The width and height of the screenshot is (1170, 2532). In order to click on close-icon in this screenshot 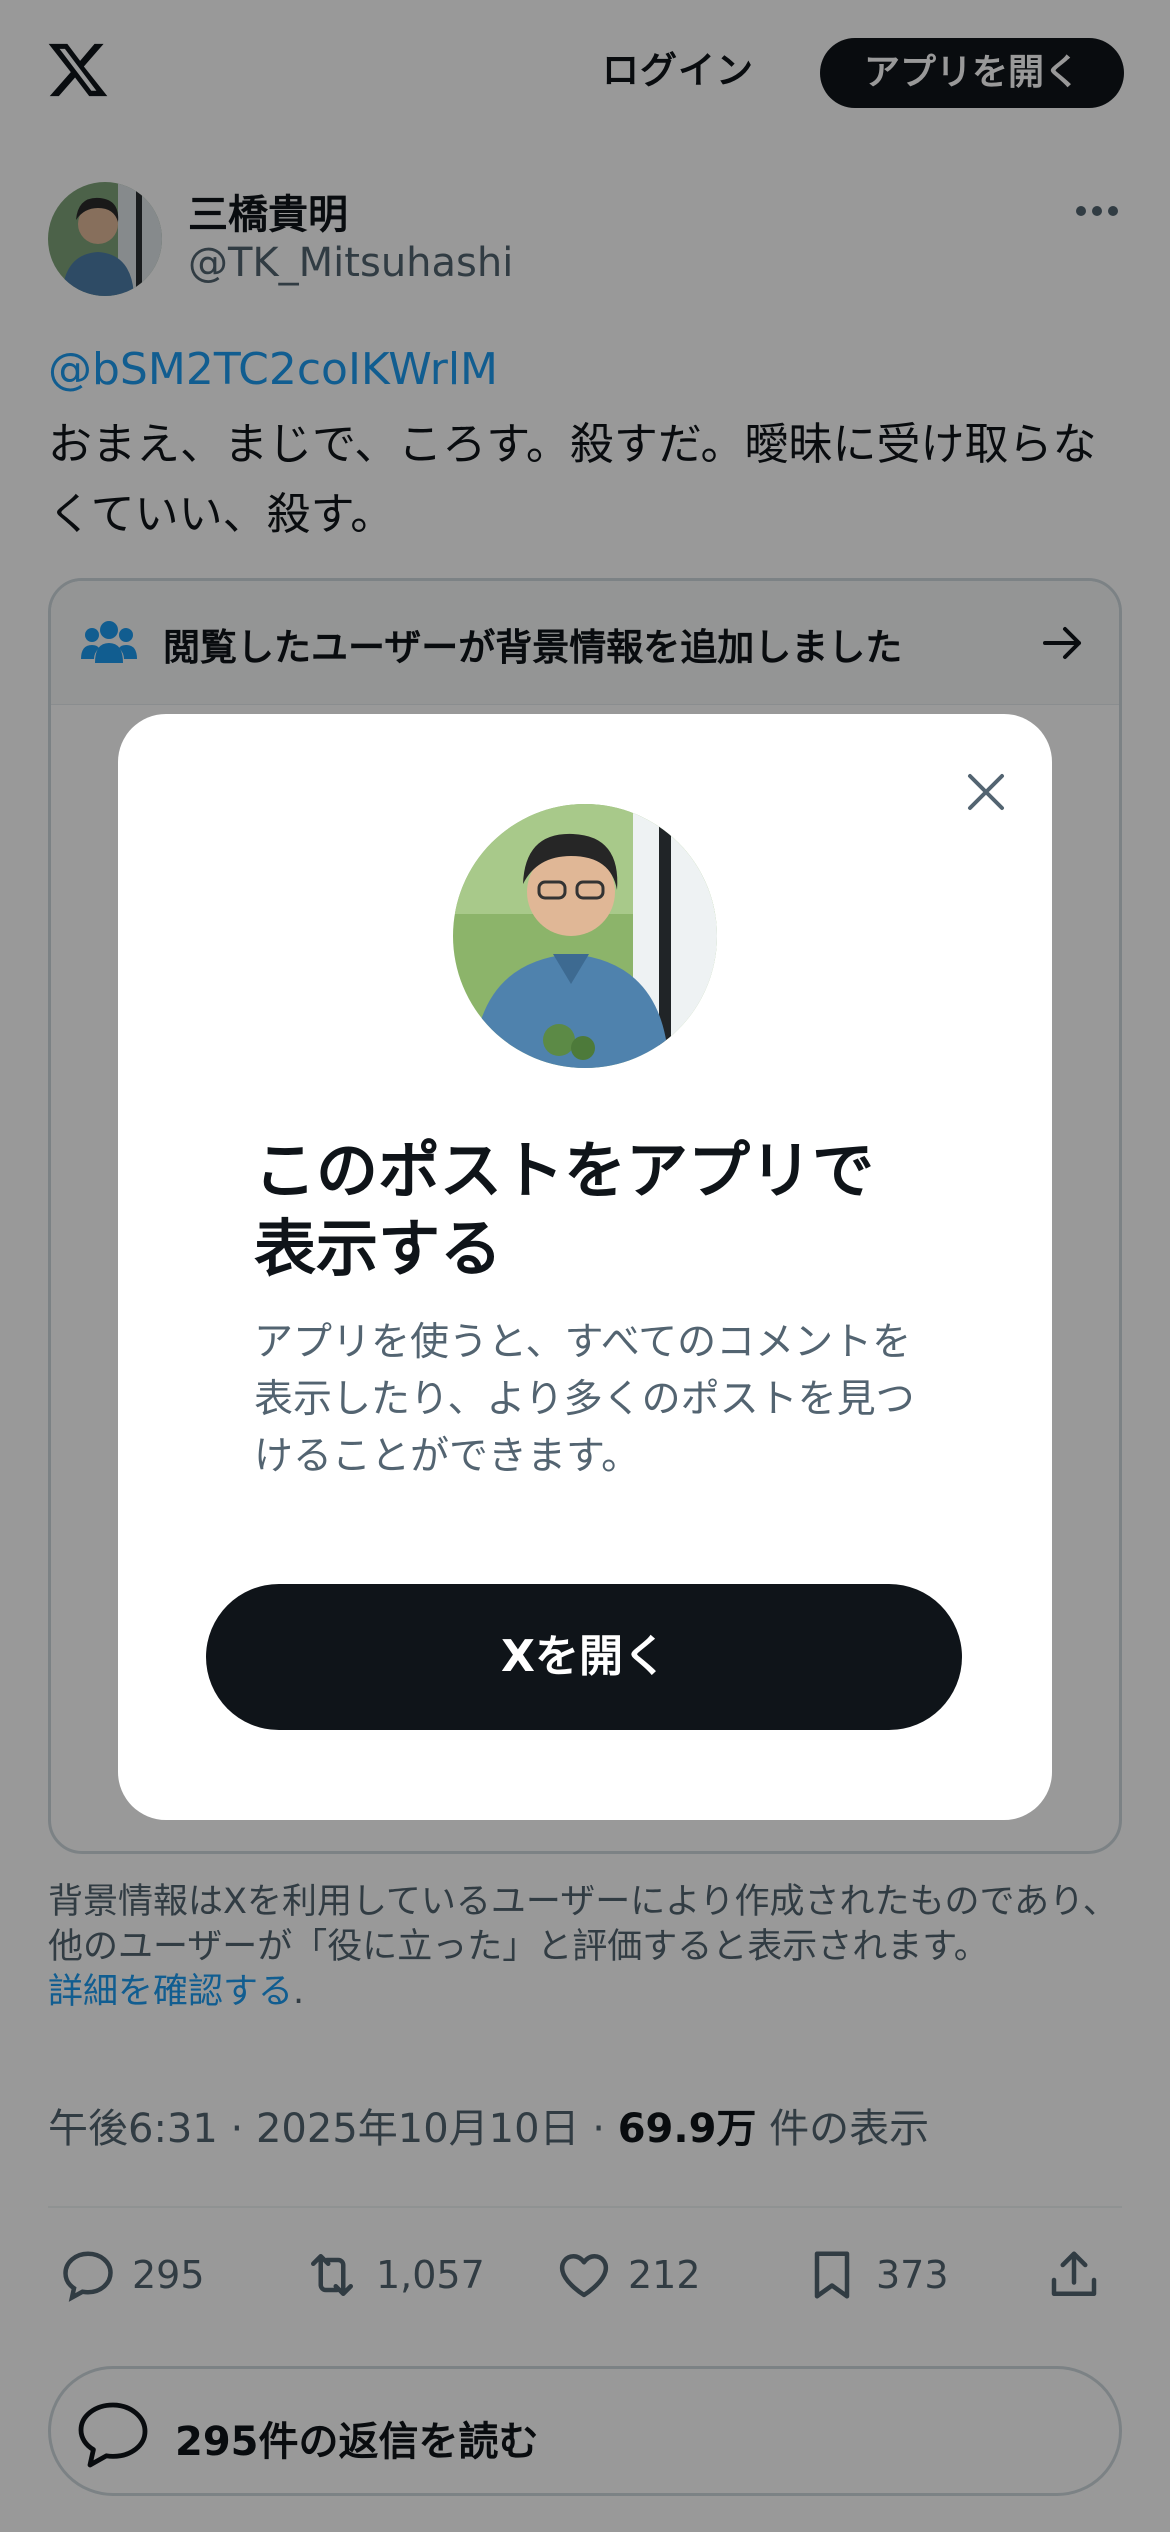, I will do `click(986, 792)`.